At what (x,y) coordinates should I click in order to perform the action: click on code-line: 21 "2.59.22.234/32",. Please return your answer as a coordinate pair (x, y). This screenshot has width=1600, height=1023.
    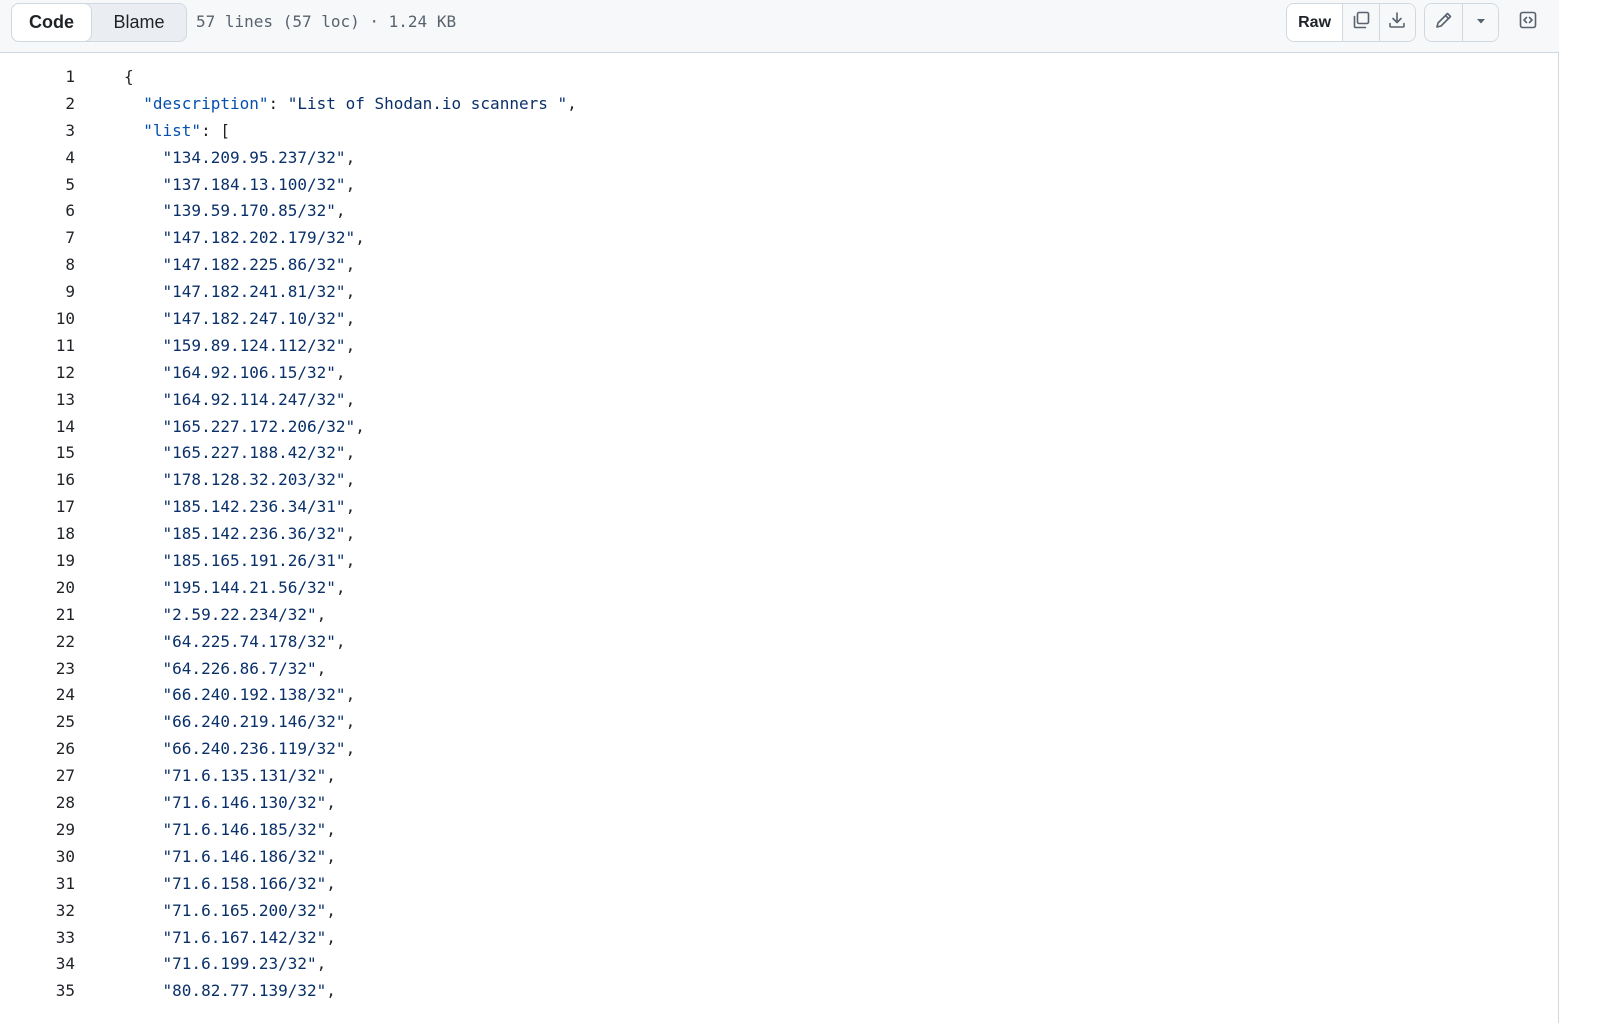
    Looking at the image, I should click on (779, 614).